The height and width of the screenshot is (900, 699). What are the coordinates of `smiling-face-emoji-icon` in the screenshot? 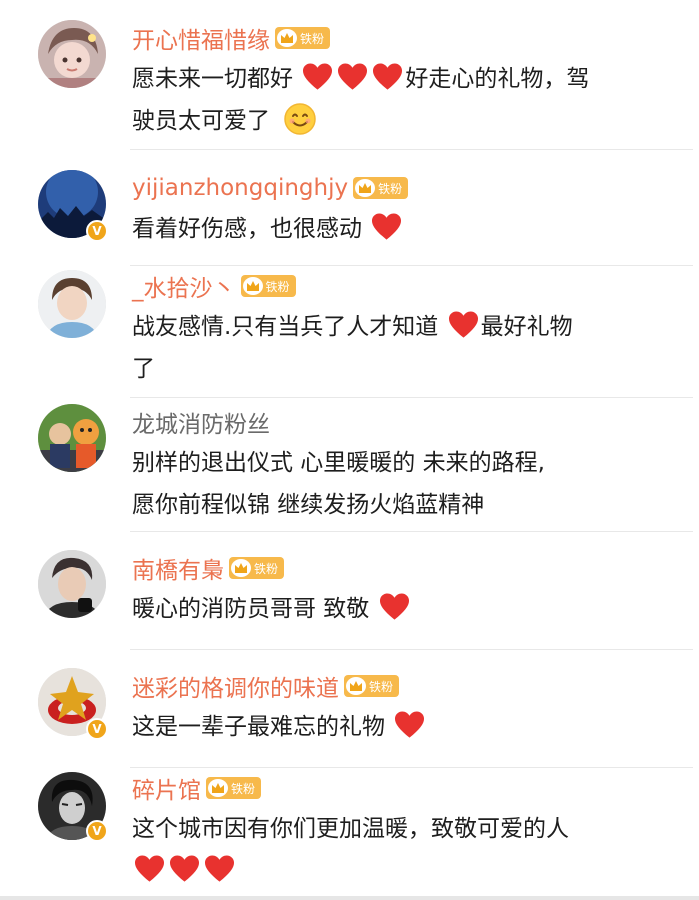 It's located at (300, 119).